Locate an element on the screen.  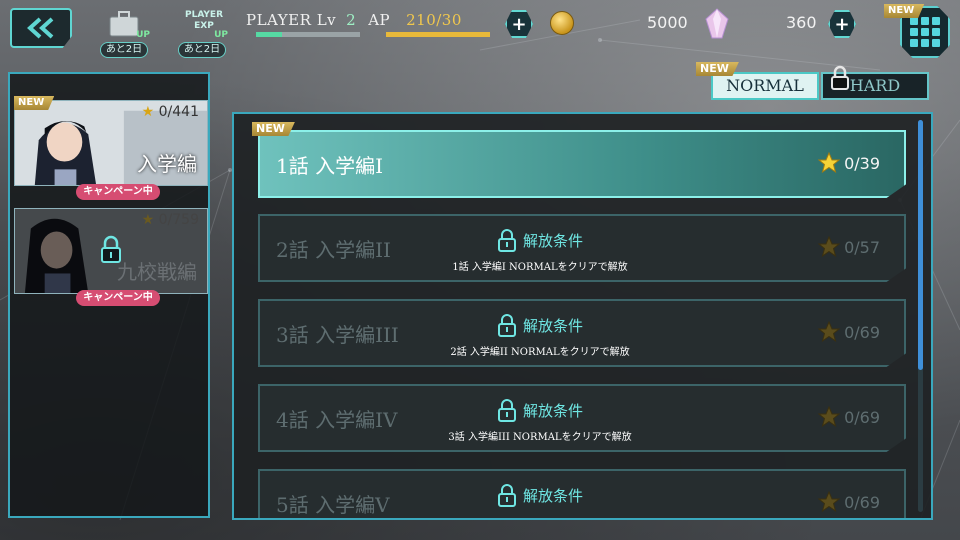
exp-boost: PLAYER EXP UP あと2日 is located at coordinates (202, 34).